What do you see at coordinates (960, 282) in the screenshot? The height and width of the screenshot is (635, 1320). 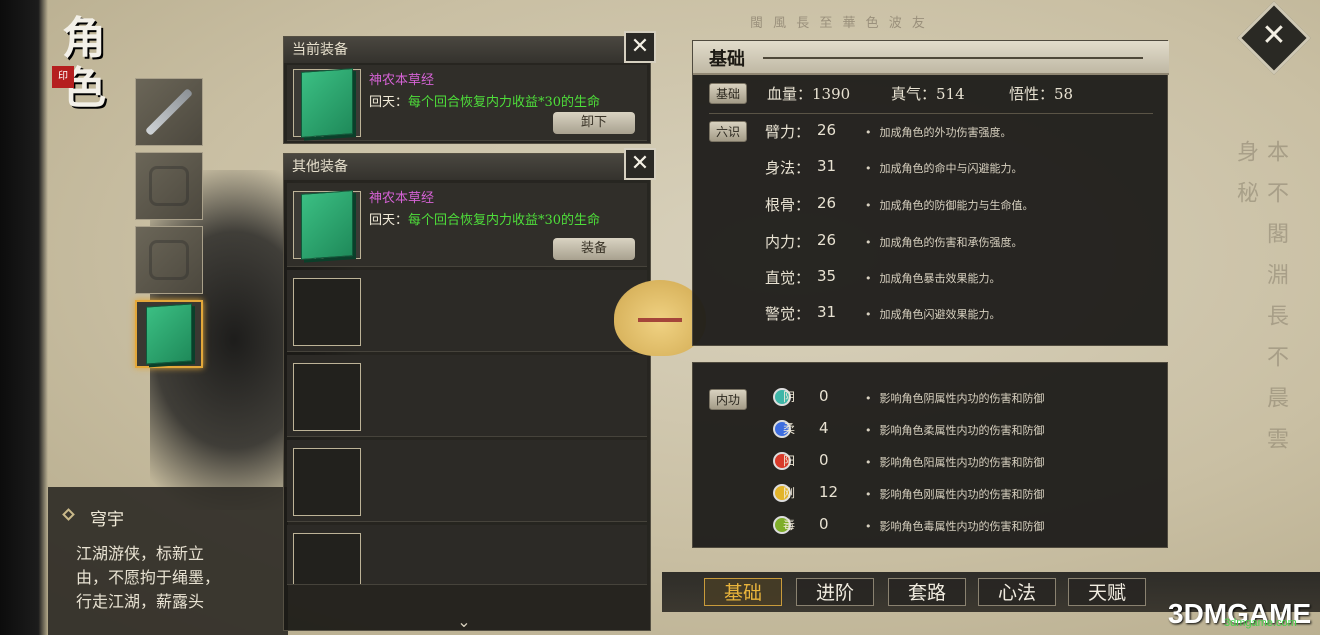 I see `attr-row-zhijue: 直觉： 35 加成角色暴击效果能力。` at bounding box center [960, 282].